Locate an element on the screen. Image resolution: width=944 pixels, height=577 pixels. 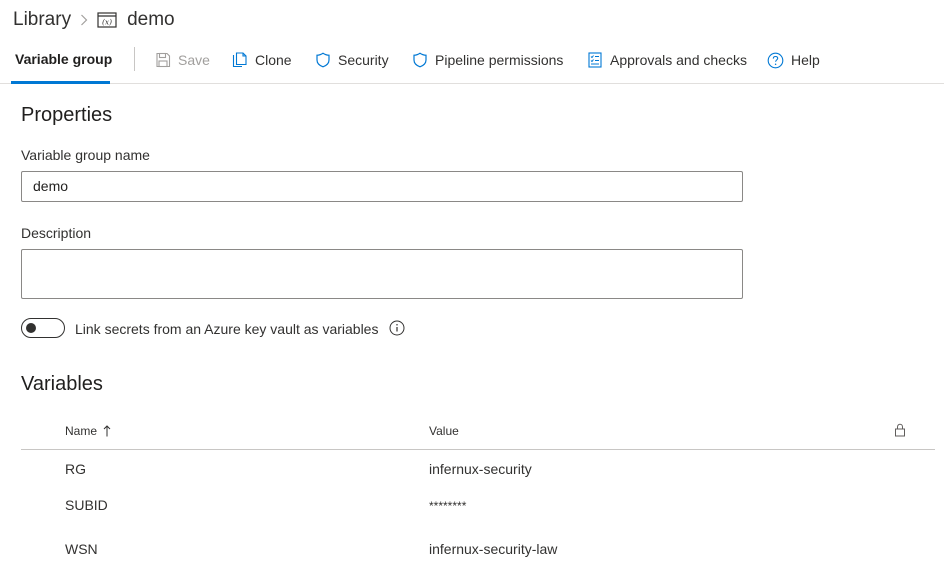
link-secrets-toggle is located at coordinates (43, 328).